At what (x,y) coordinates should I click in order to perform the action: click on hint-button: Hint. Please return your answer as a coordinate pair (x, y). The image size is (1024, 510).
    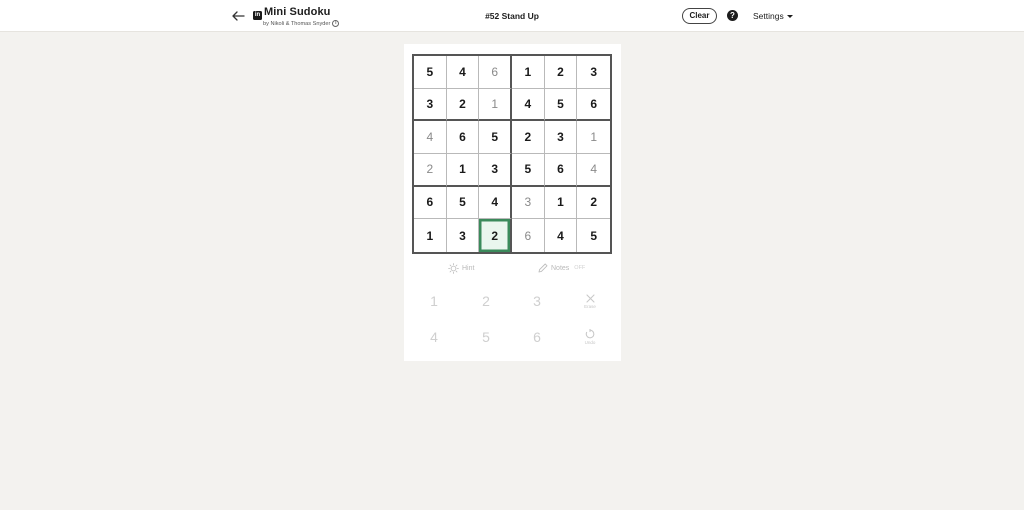
    Looking at the image, I should click on (461, 268).